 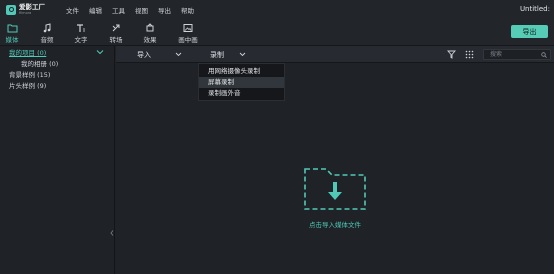 What do you see at coordinates (118, 10) in the screenshot?
I see `menu-tools: 工具` at bounding box center [118, 10].